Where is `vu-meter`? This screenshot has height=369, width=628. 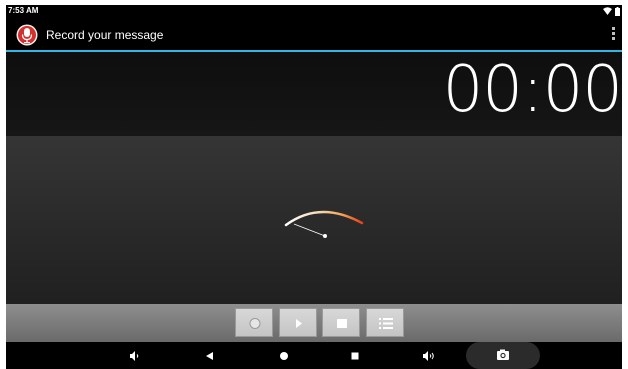 vu-meter is located at coordinates (324, 224).